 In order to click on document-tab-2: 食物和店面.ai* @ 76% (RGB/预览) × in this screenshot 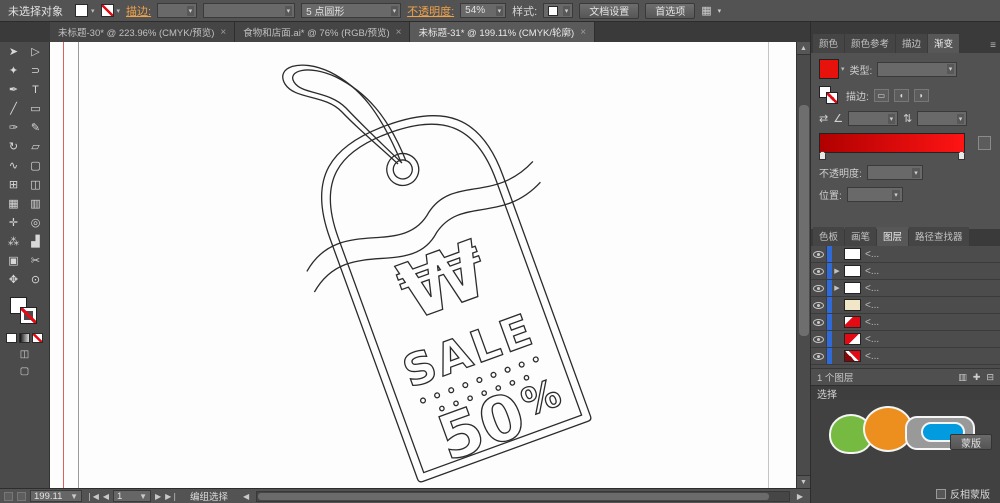, I will do `click(323, 32)`.